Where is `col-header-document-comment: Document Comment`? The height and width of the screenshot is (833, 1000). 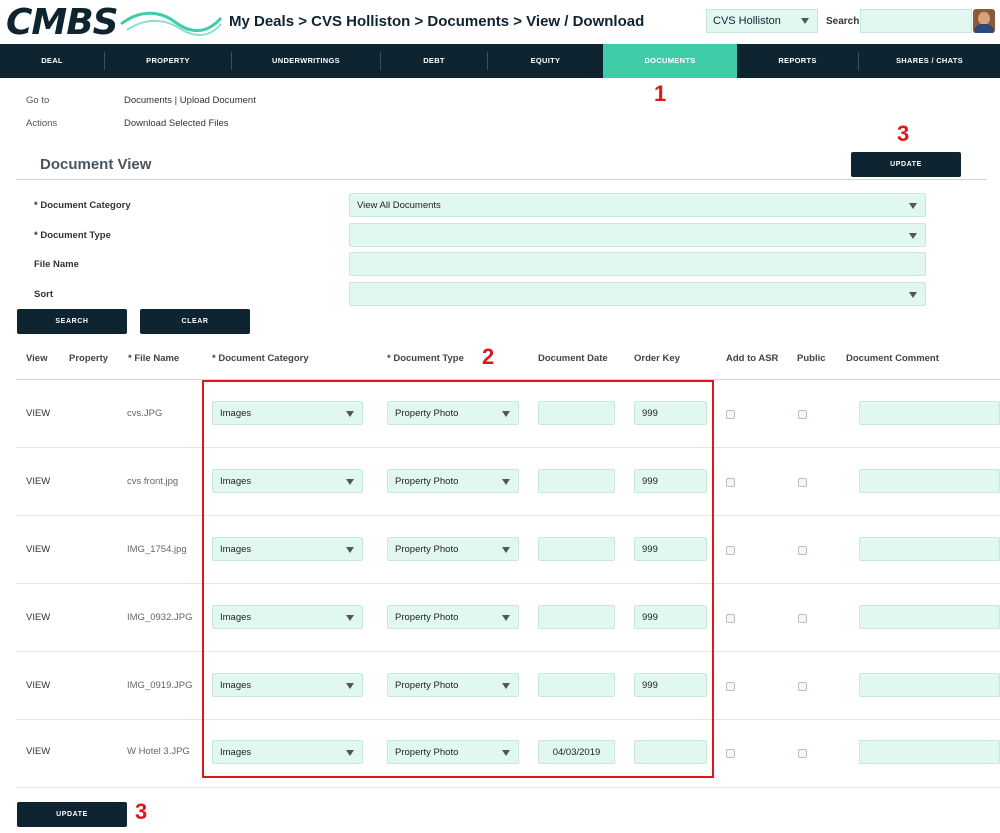 col-header-document-comment: Document Comment is located at coordinates (892, 358).